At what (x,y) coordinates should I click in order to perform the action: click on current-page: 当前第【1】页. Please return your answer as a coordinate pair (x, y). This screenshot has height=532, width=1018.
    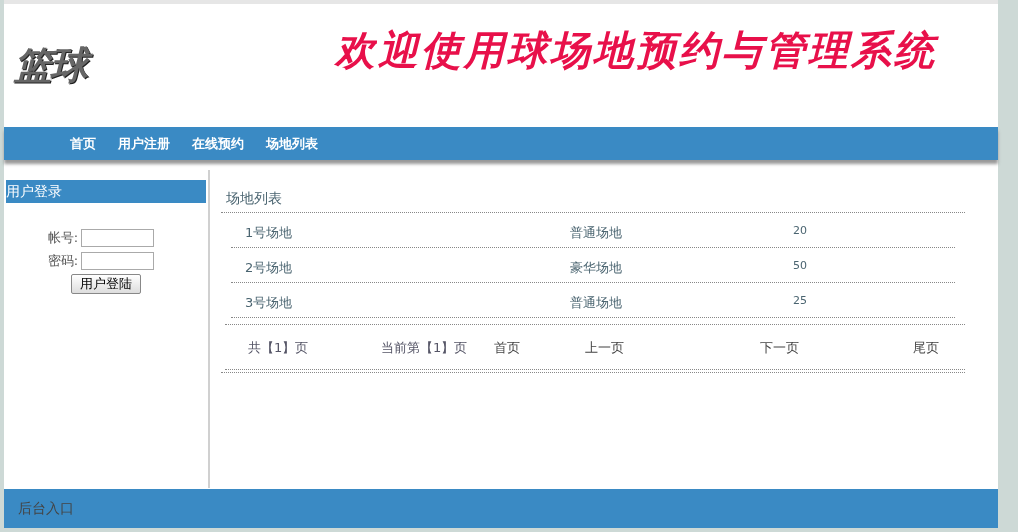
    Looking at the image, I should click on (425, 348).